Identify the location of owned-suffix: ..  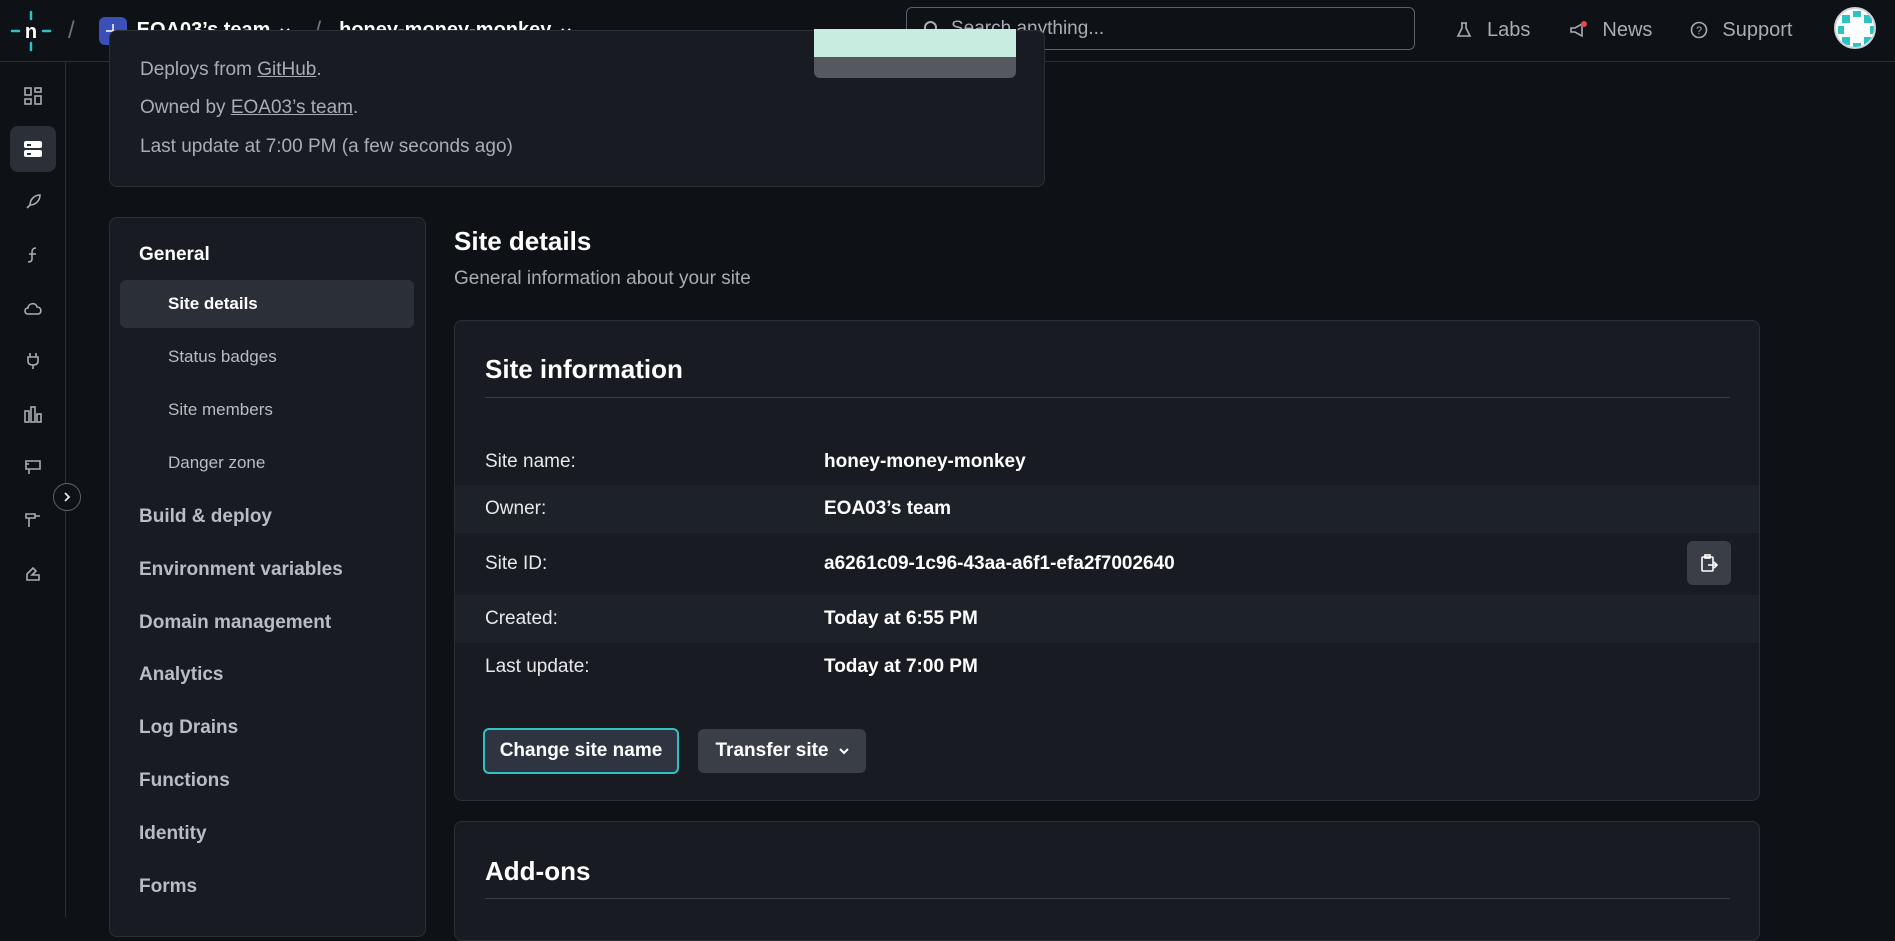
(355, 107).